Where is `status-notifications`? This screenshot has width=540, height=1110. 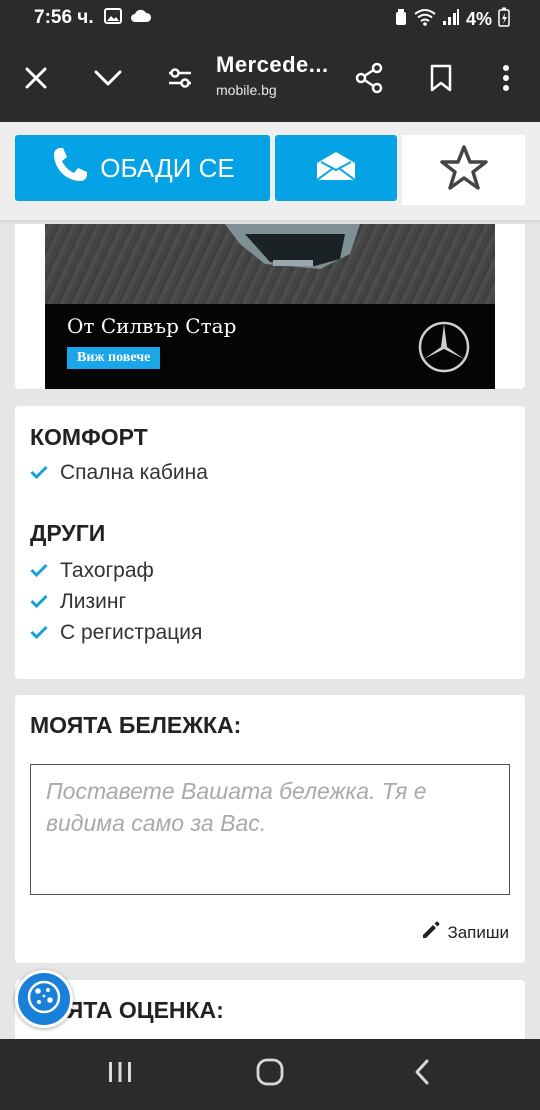 status-notifications is located at coordinates (128, 18).